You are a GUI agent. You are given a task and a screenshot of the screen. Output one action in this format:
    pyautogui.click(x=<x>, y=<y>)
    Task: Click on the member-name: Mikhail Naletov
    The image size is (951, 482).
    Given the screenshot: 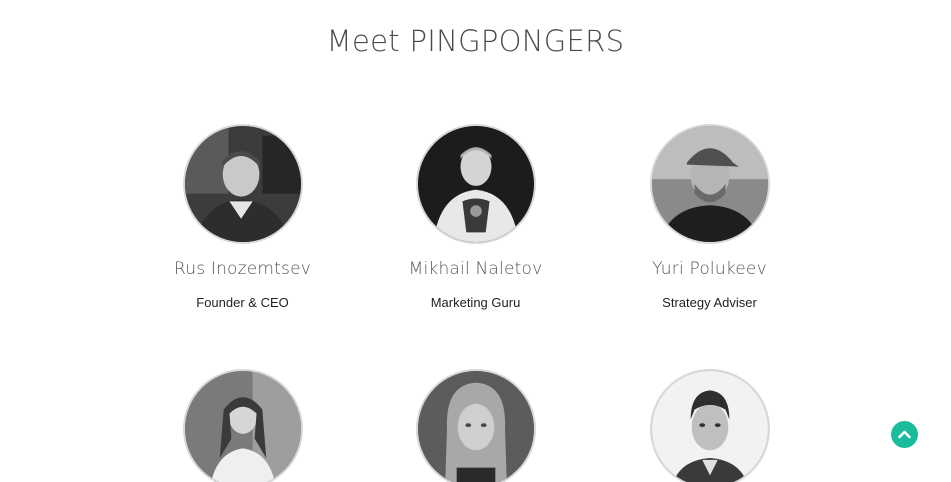 What is the action you would take?
    pyautogui.click(x=475, y=269)
    